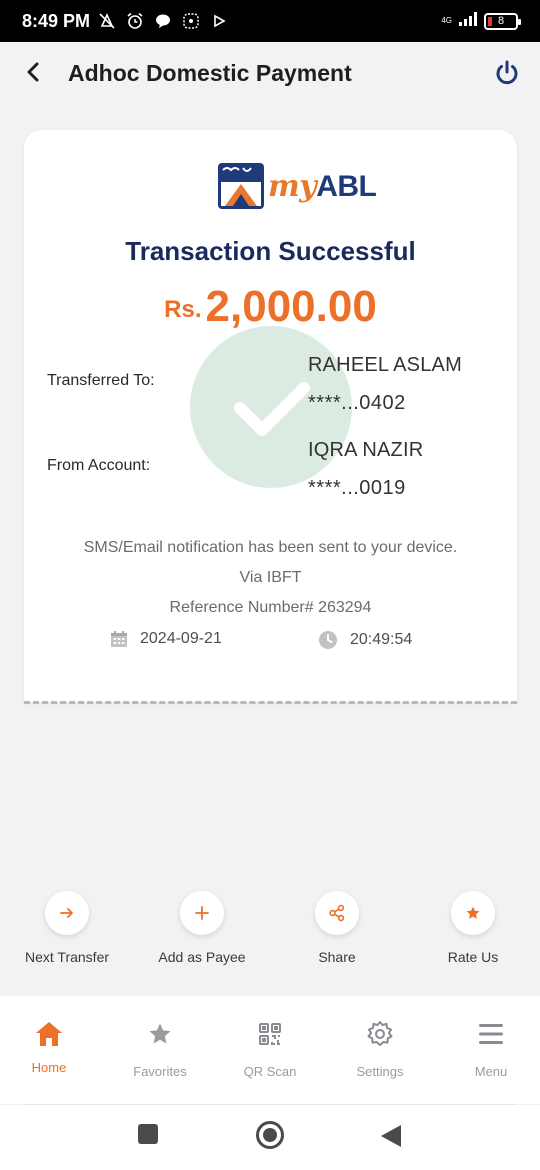 The width and height of the screenshot is (540, 1170). What do you see at coordinates (49, 1034) in the screenshot?
I see `home-icon` at bounding box center [49, 1034].